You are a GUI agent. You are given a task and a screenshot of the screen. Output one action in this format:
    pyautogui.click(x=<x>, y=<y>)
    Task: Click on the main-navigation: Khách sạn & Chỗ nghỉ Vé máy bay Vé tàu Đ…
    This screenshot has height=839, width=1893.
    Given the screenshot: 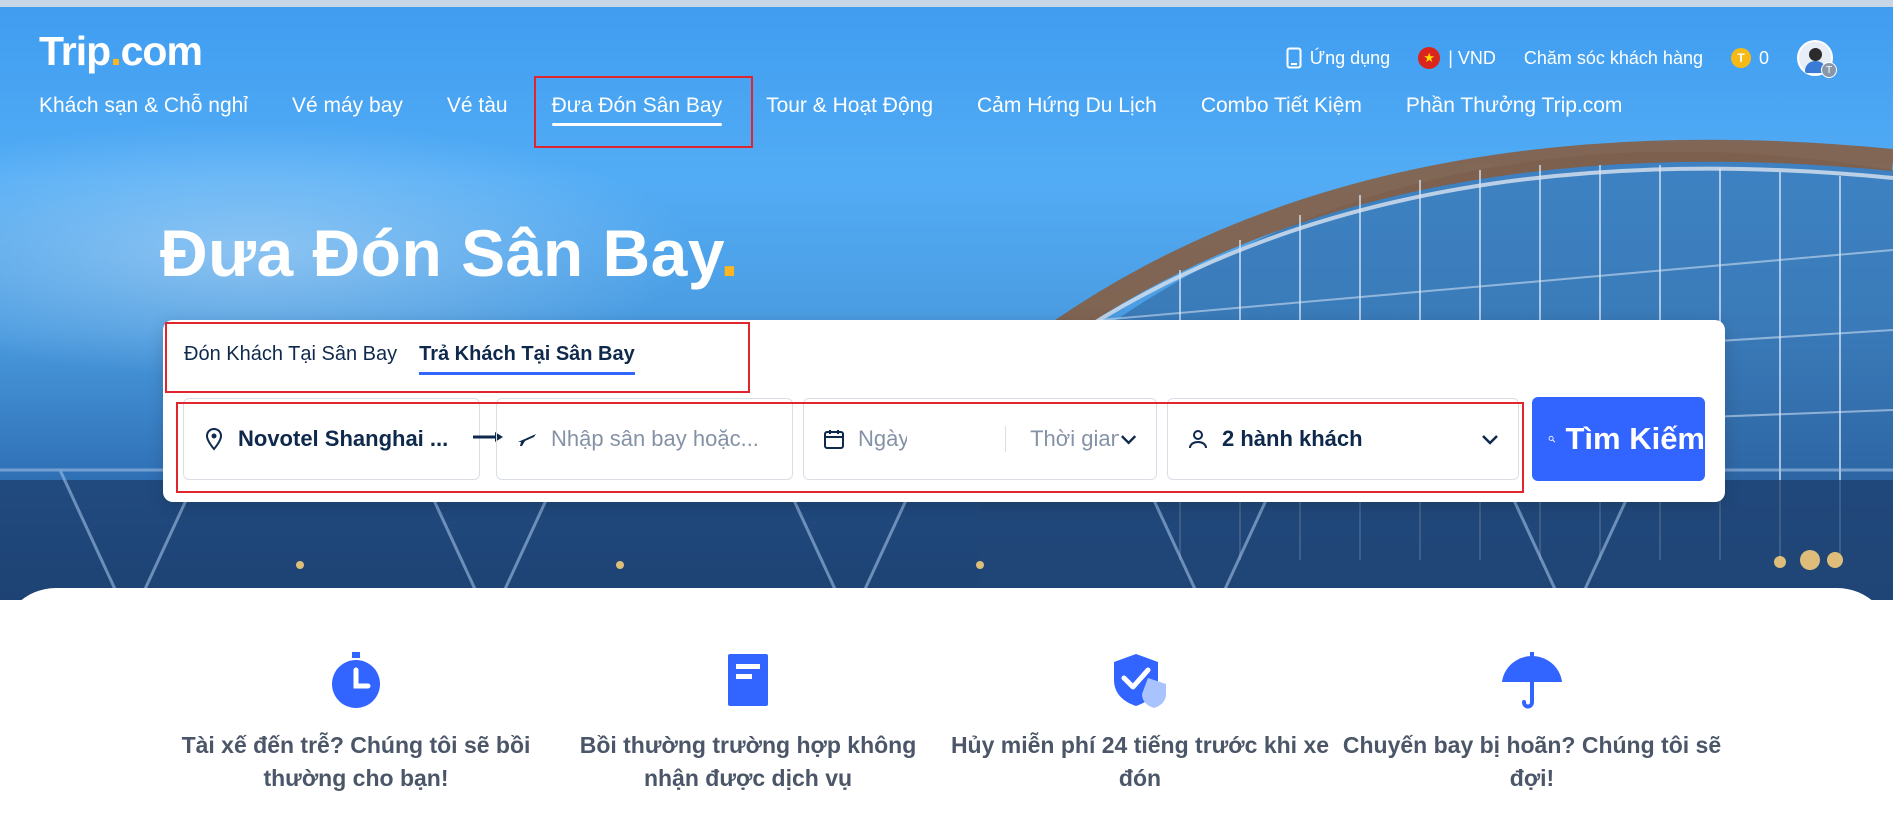 What is the action you would take?
    pyautogui.click(x=842, y=110)
    